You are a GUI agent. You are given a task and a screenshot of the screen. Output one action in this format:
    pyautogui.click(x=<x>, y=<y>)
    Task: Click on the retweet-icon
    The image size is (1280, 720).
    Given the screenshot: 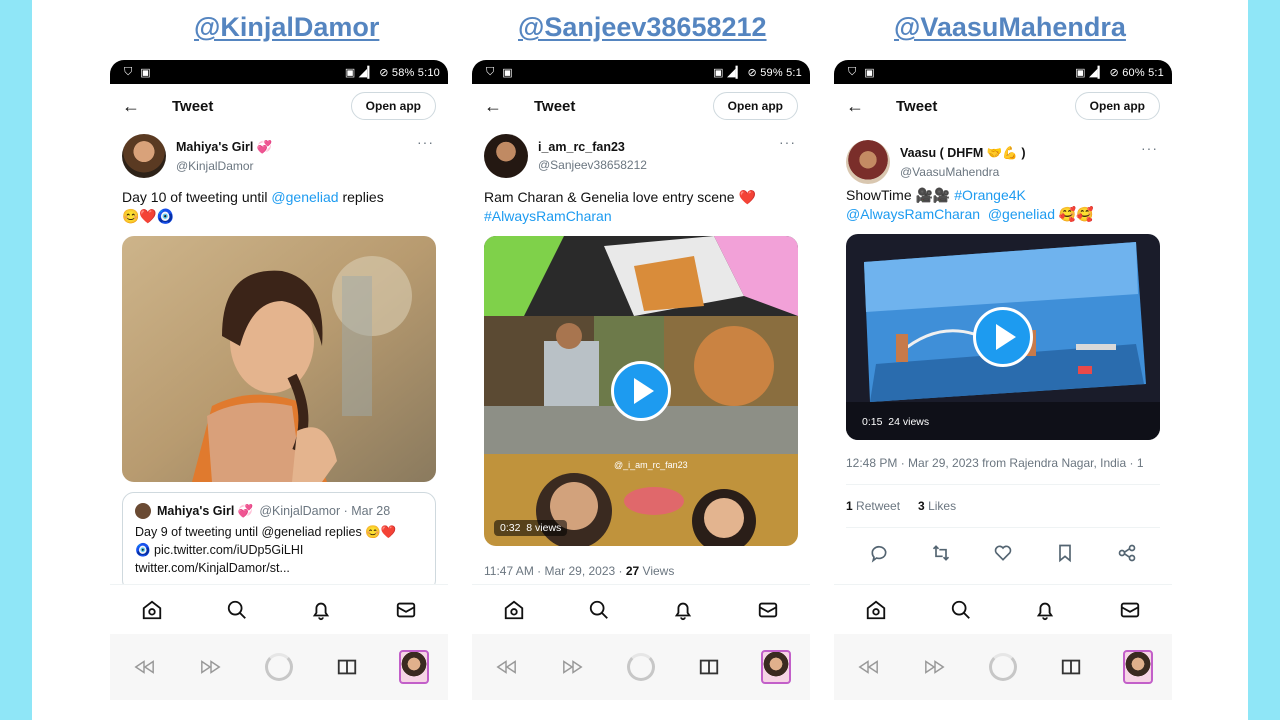 What is the action you would take?
    pyautogui.click(x=941, y=553)
    